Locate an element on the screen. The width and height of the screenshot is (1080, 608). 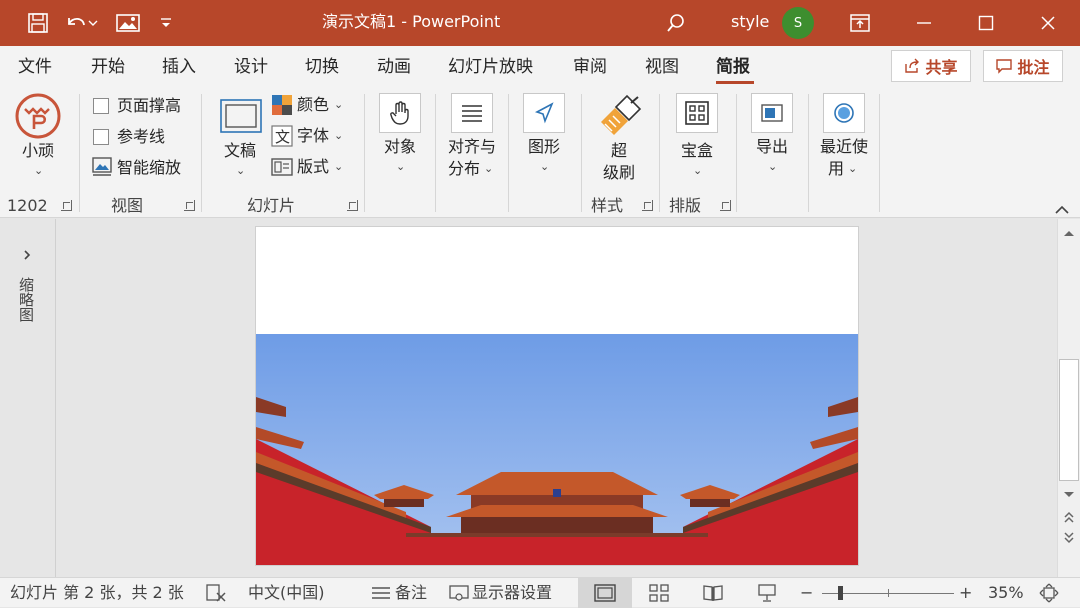
group-launcher-icon is located at coordinates (66, 205).